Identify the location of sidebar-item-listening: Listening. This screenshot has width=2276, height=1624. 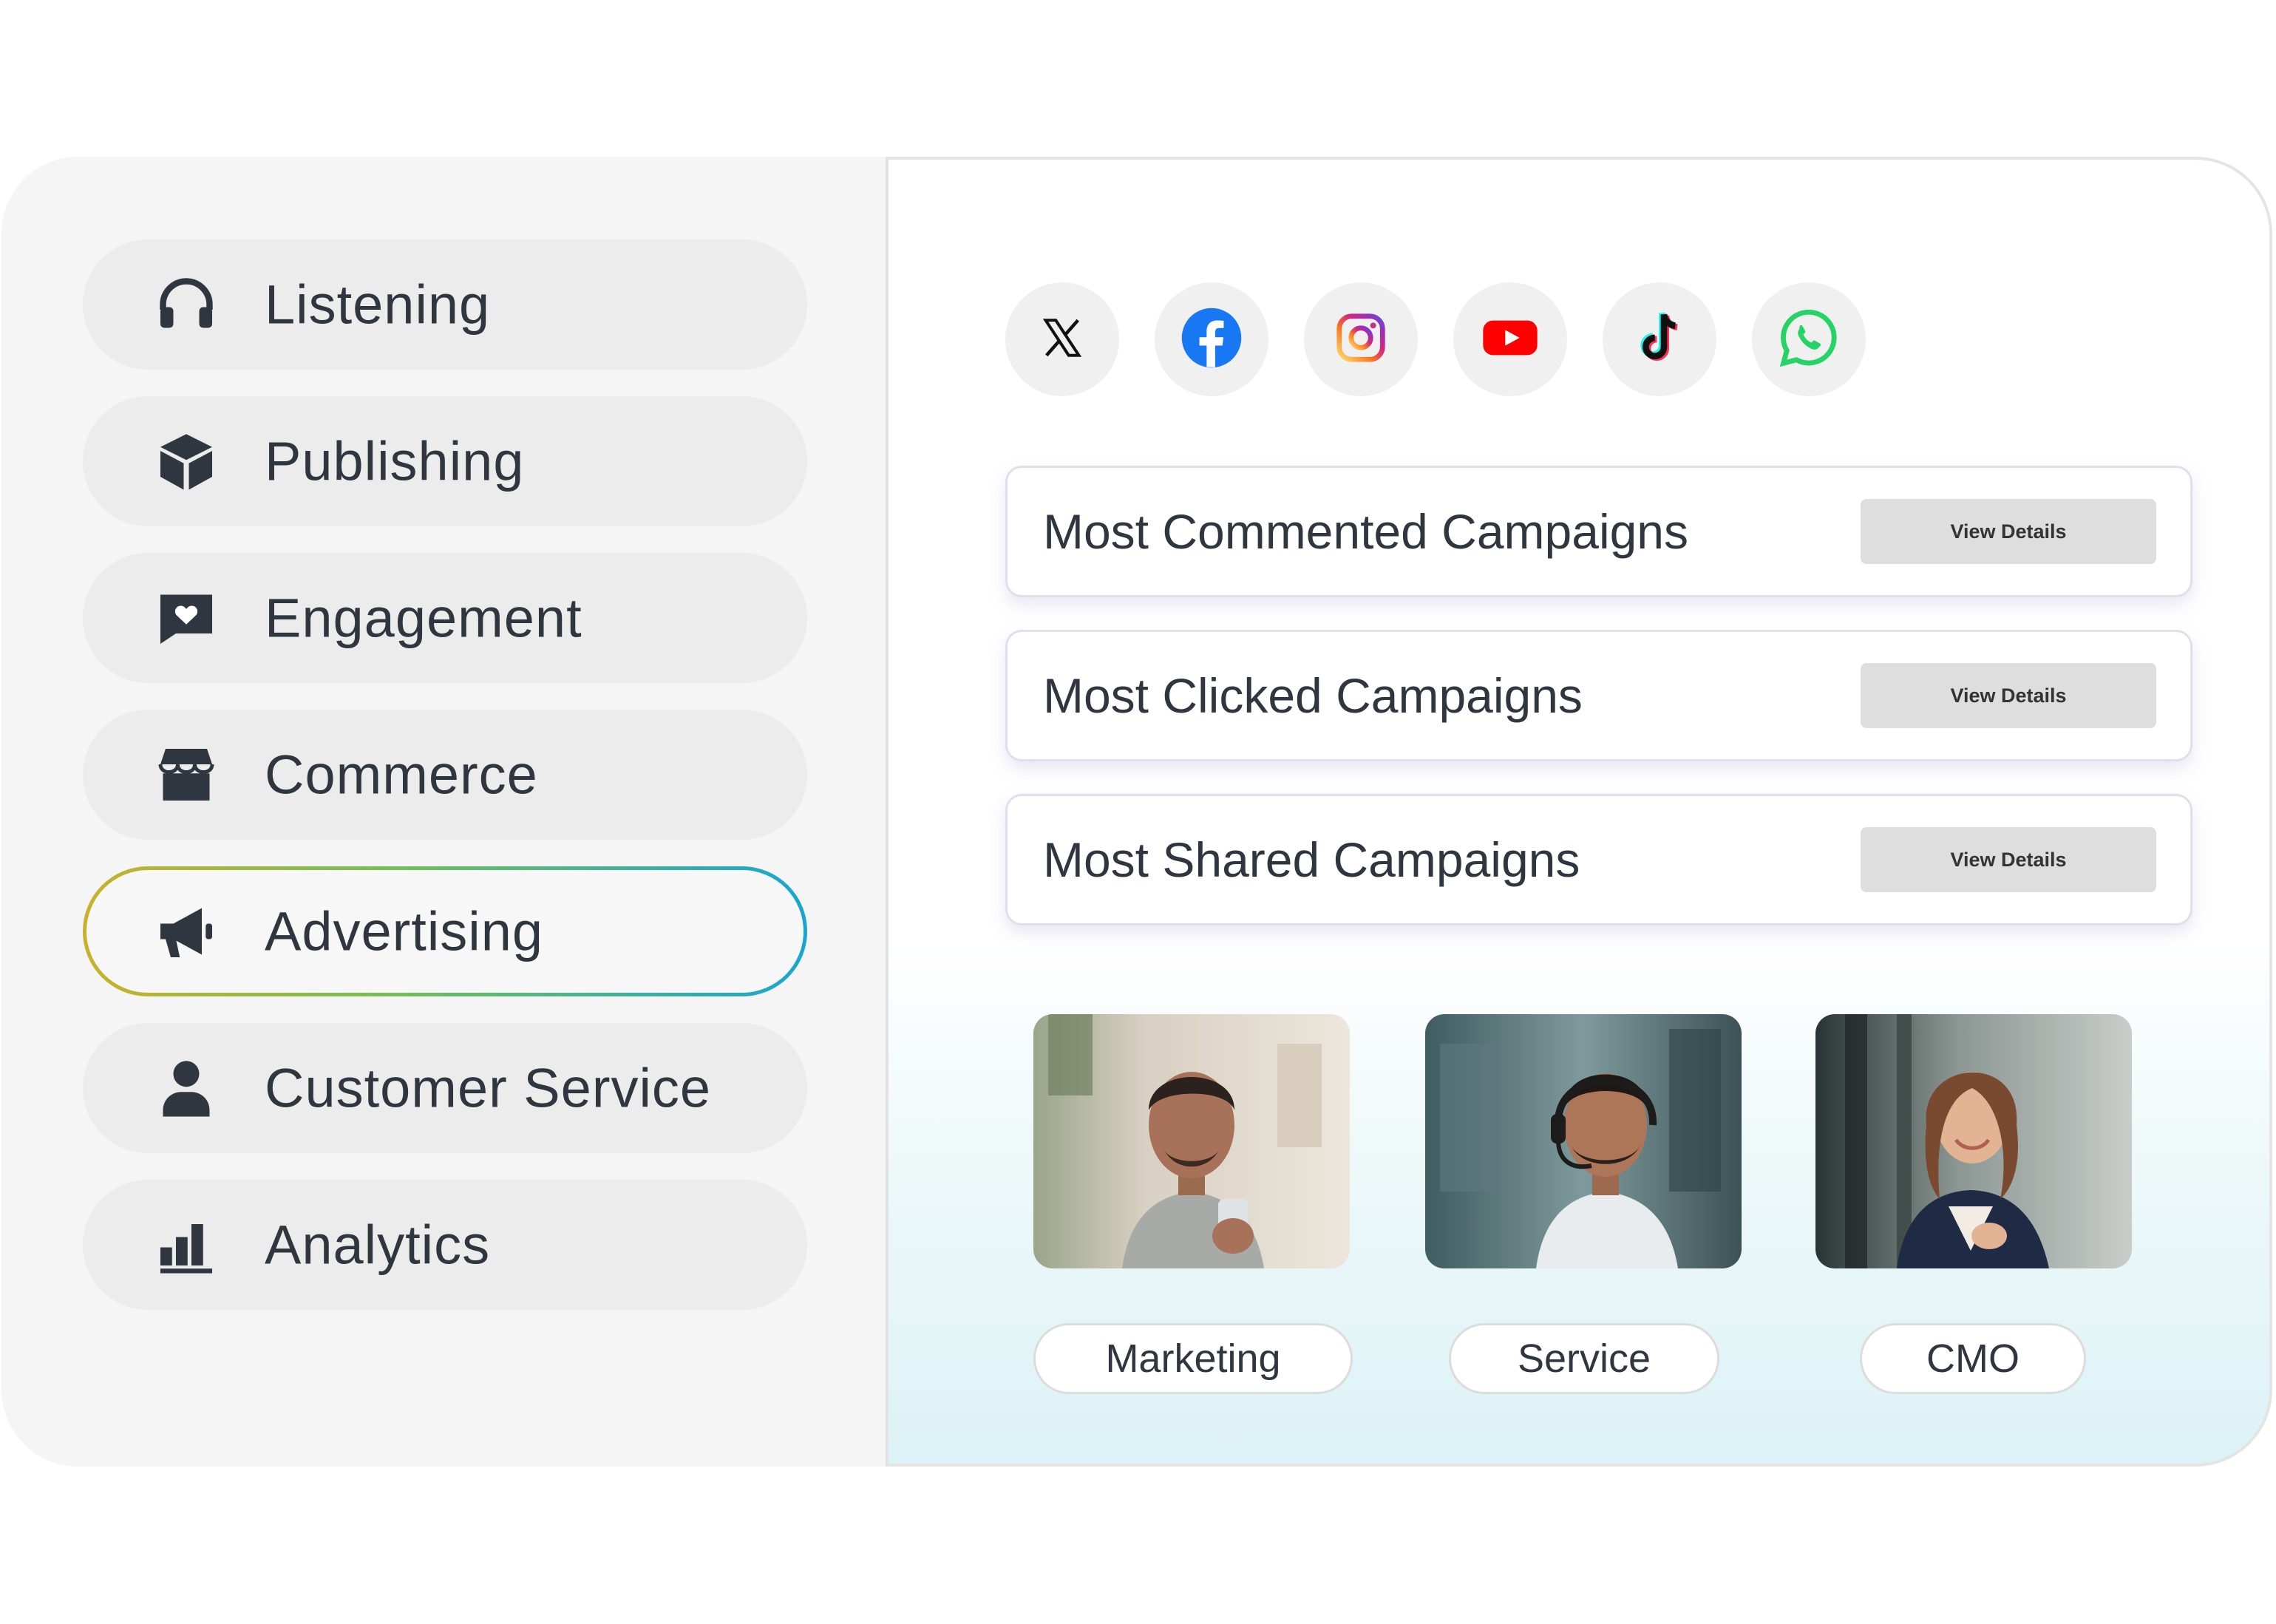
(445, 304).